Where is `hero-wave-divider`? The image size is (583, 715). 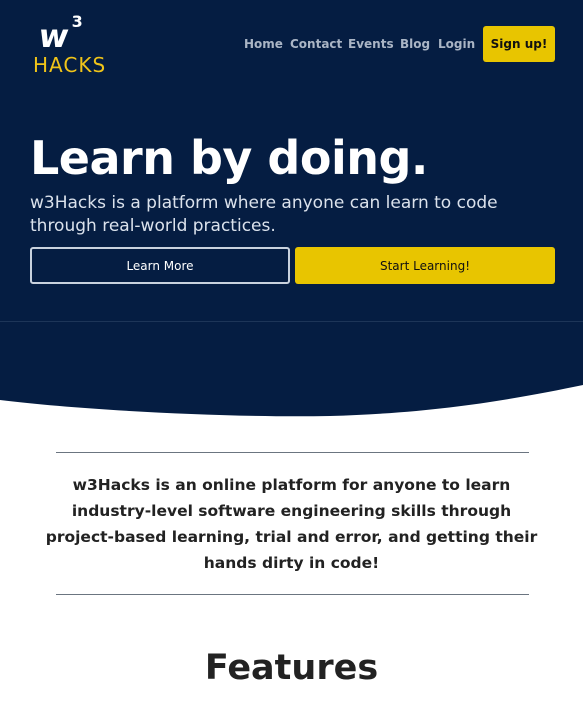 hero-wave-divider is located at coordinates (291, 412).